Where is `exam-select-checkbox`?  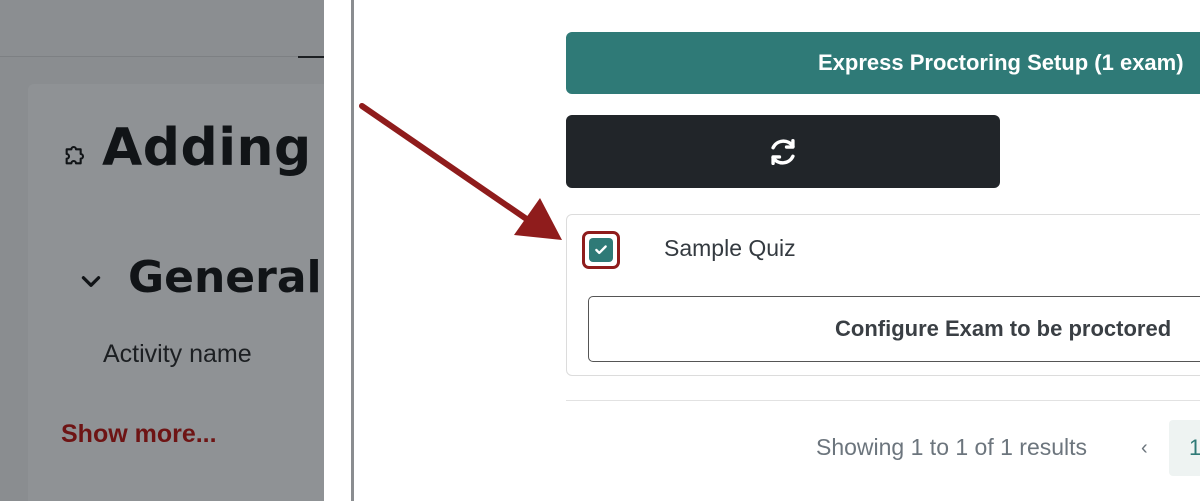
exam-select-checkbox is located at coordinates (601, 250).